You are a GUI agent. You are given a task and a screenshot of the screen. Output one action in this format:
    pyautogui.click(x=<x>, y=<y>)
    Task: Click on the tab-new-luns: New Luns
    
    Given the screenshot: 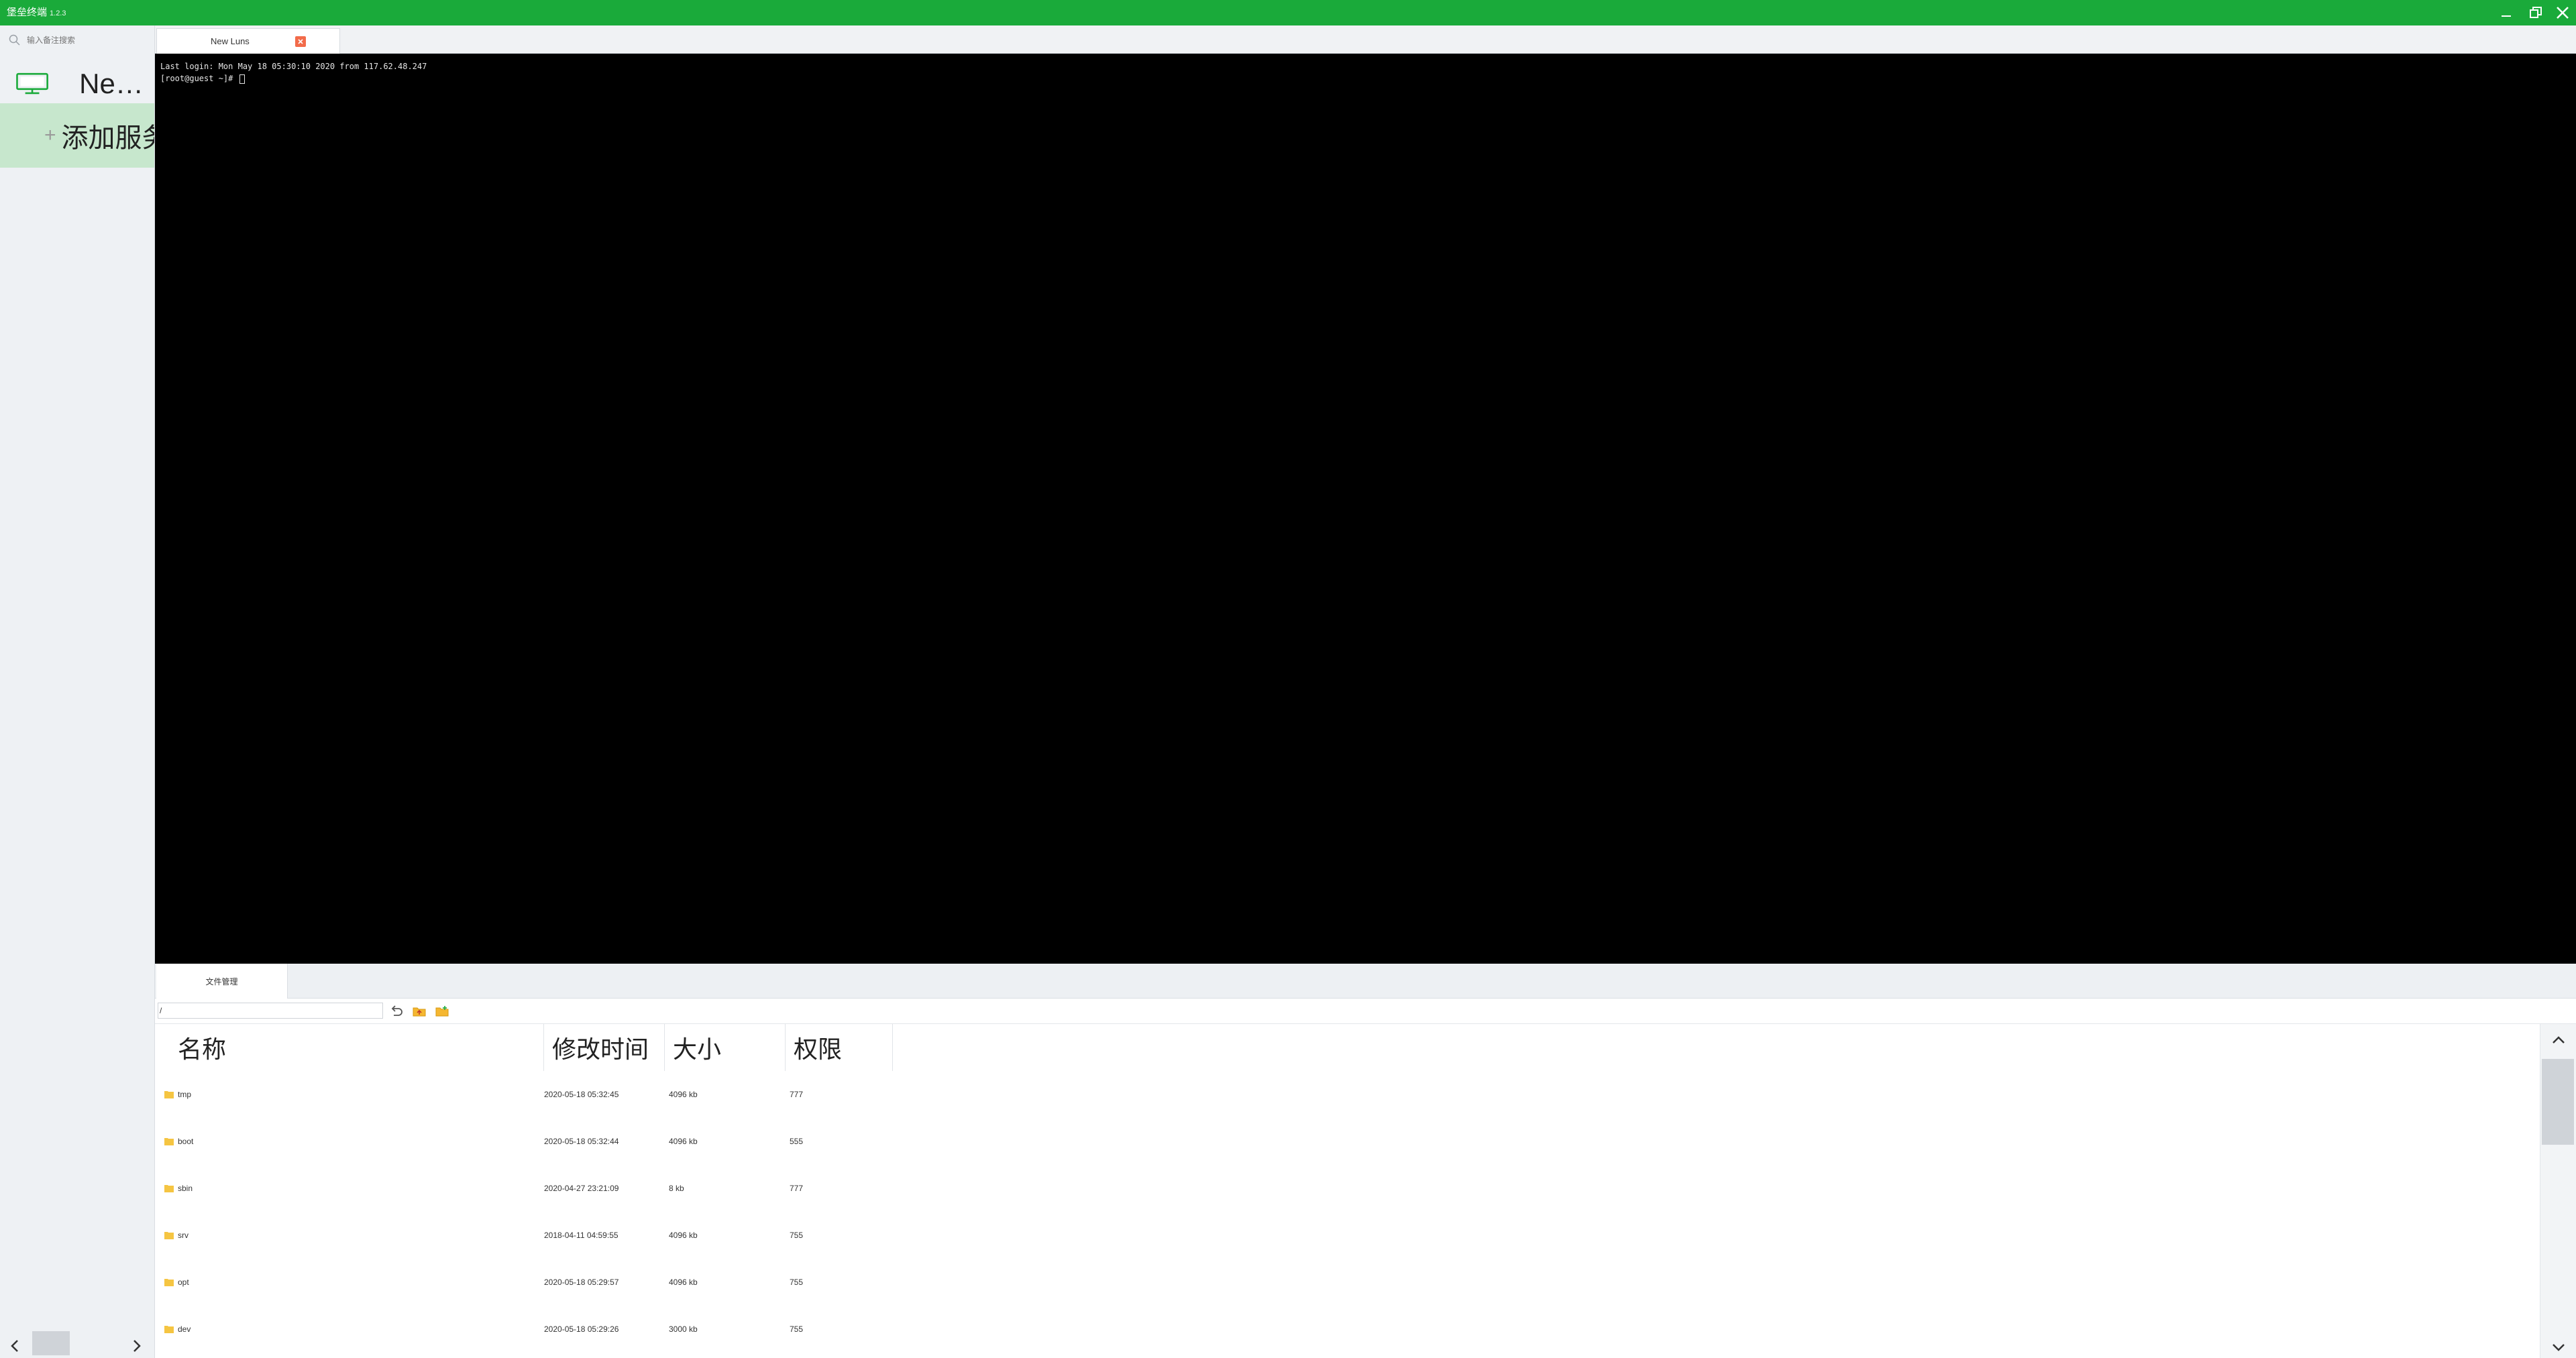 What is the action you would take?
    pyautogui.click(x=248, y=41)
    